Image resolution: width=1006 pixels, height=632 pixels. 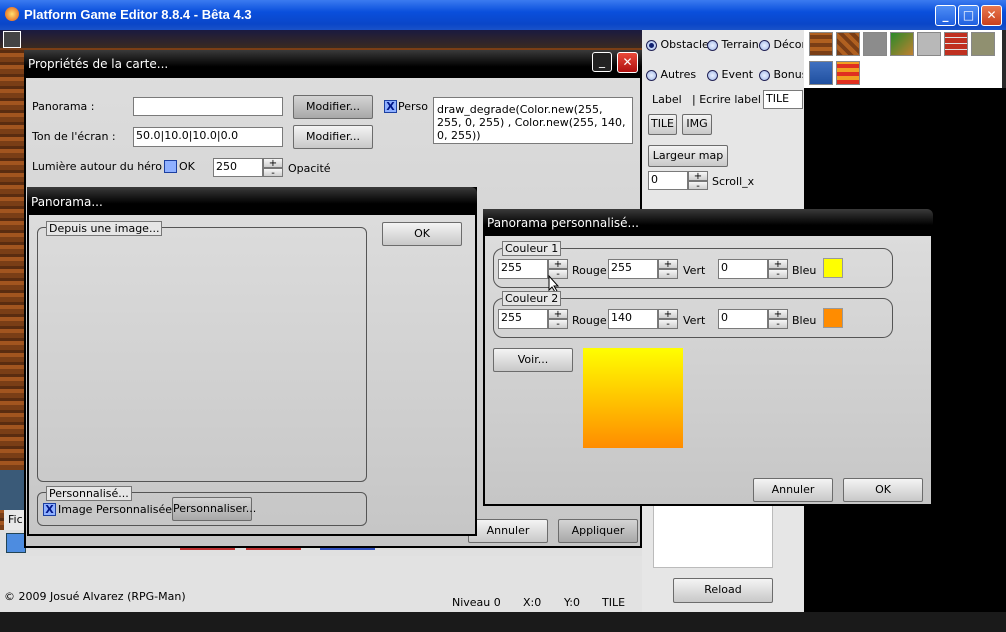 What do you see at coordinates (12, 39) in the screenshot?
I see `map-cursor-tile` at bounding box center [12, 39].